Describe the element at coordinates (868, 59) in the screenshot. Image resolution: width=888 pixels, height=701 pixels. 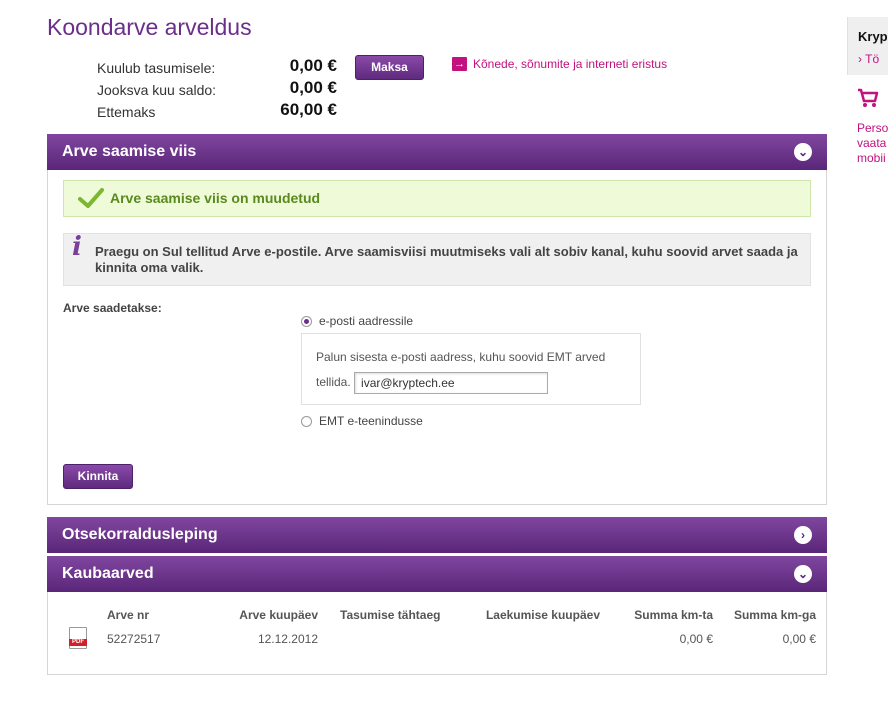
I see `sidebar-link: › Tö` at that location.